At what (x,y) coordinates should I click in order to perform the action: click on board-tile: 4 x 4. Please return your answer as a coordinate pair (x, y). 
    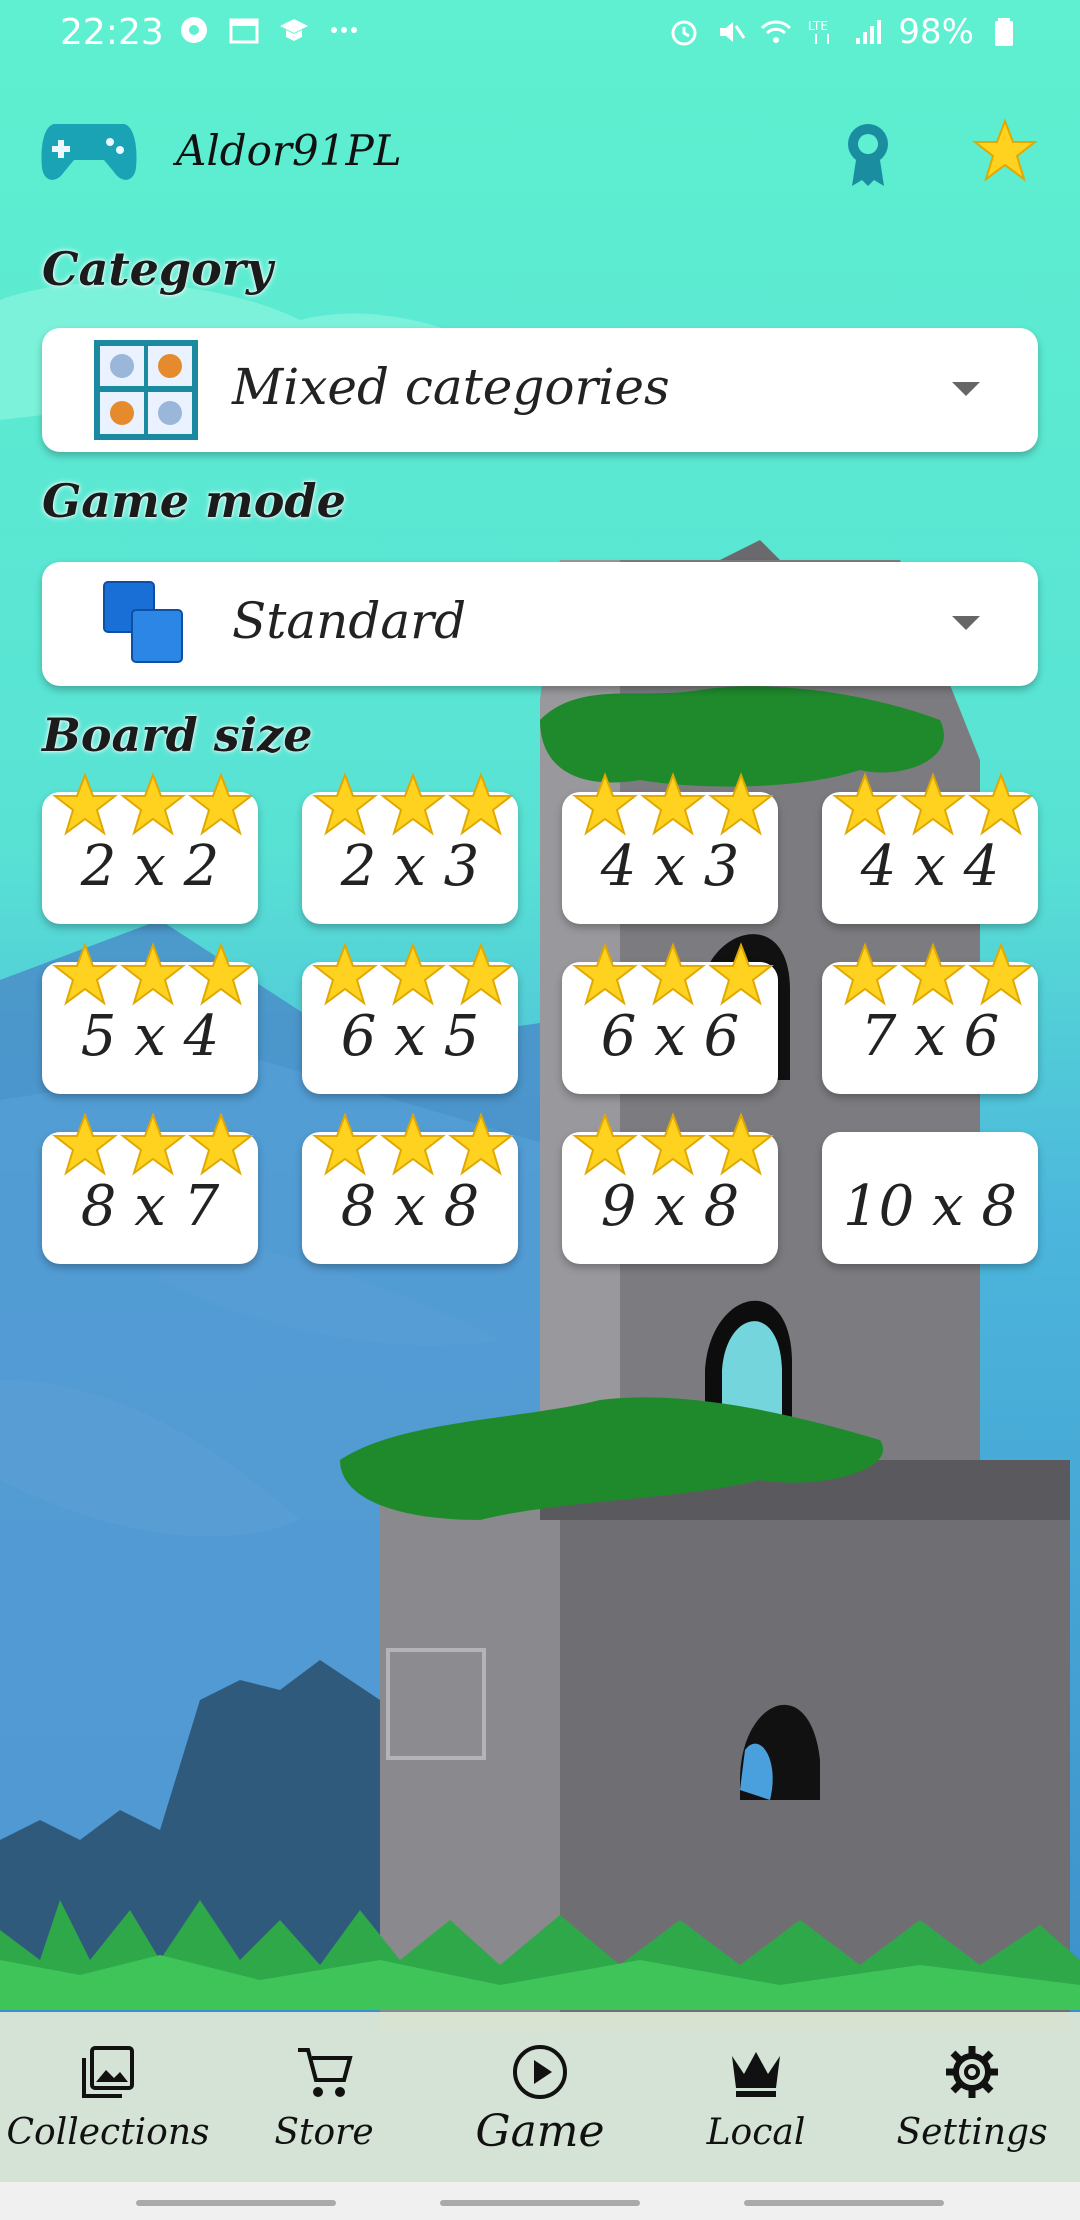
    Looking at the image, I should click on (930, 848).